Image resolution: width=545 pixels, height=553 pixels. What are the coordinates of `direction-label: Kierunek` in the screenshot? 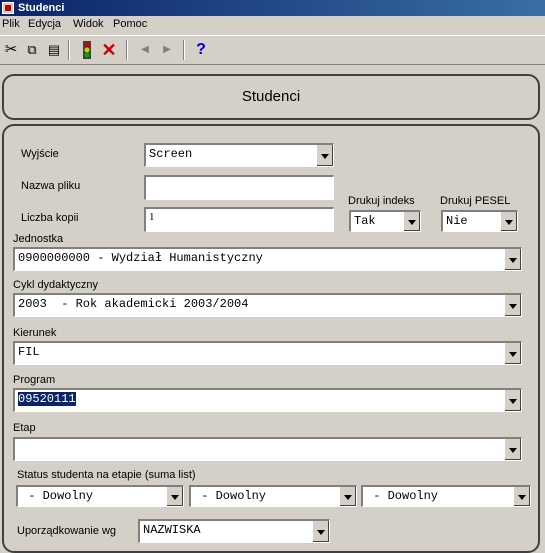 It's located at (35, 333).